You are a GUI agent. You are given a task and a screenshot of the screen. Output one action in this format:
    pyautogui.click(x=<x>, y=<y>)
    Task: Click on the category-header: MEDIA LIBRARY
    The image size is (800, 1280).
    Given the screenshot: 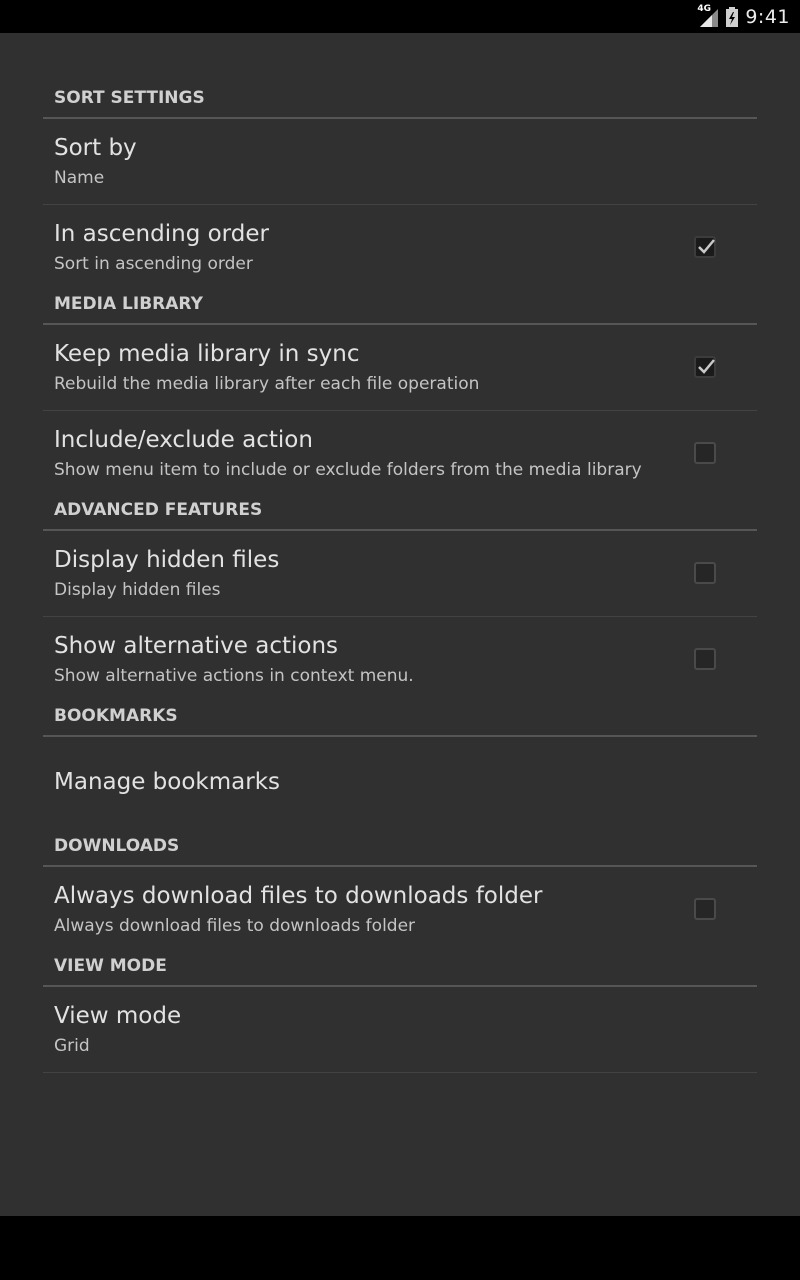 What is the action you would take?
    pyautogui.click(x=400, y=308)
    